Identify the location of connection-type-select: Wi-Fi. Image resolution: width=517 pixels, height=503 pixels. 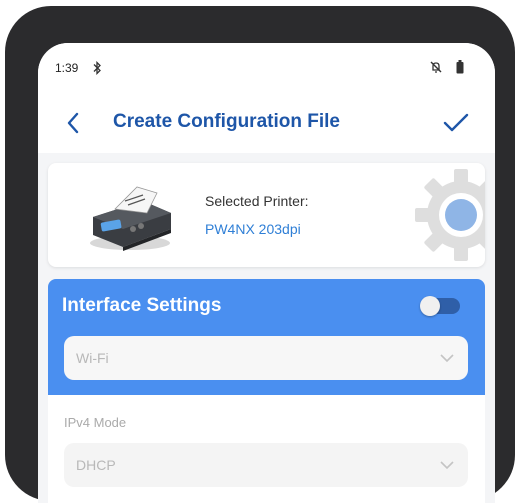
(266, 358).